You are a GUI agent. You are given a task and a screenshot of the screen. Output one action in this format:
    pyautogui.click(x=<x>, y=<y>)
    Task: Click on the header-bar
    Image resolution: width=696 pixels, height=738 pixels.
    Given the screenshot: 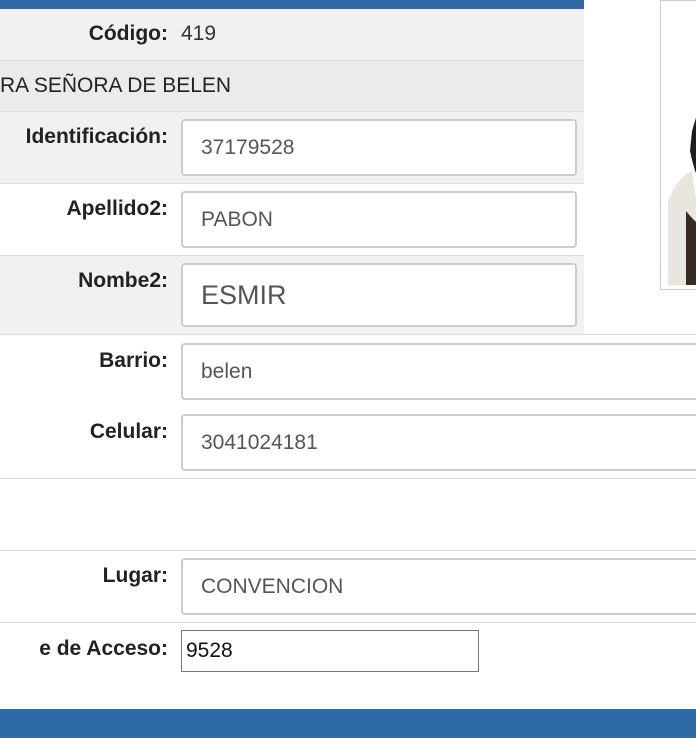 What is the action you would take?
    pyautogui.click(x=292, y=4)
    